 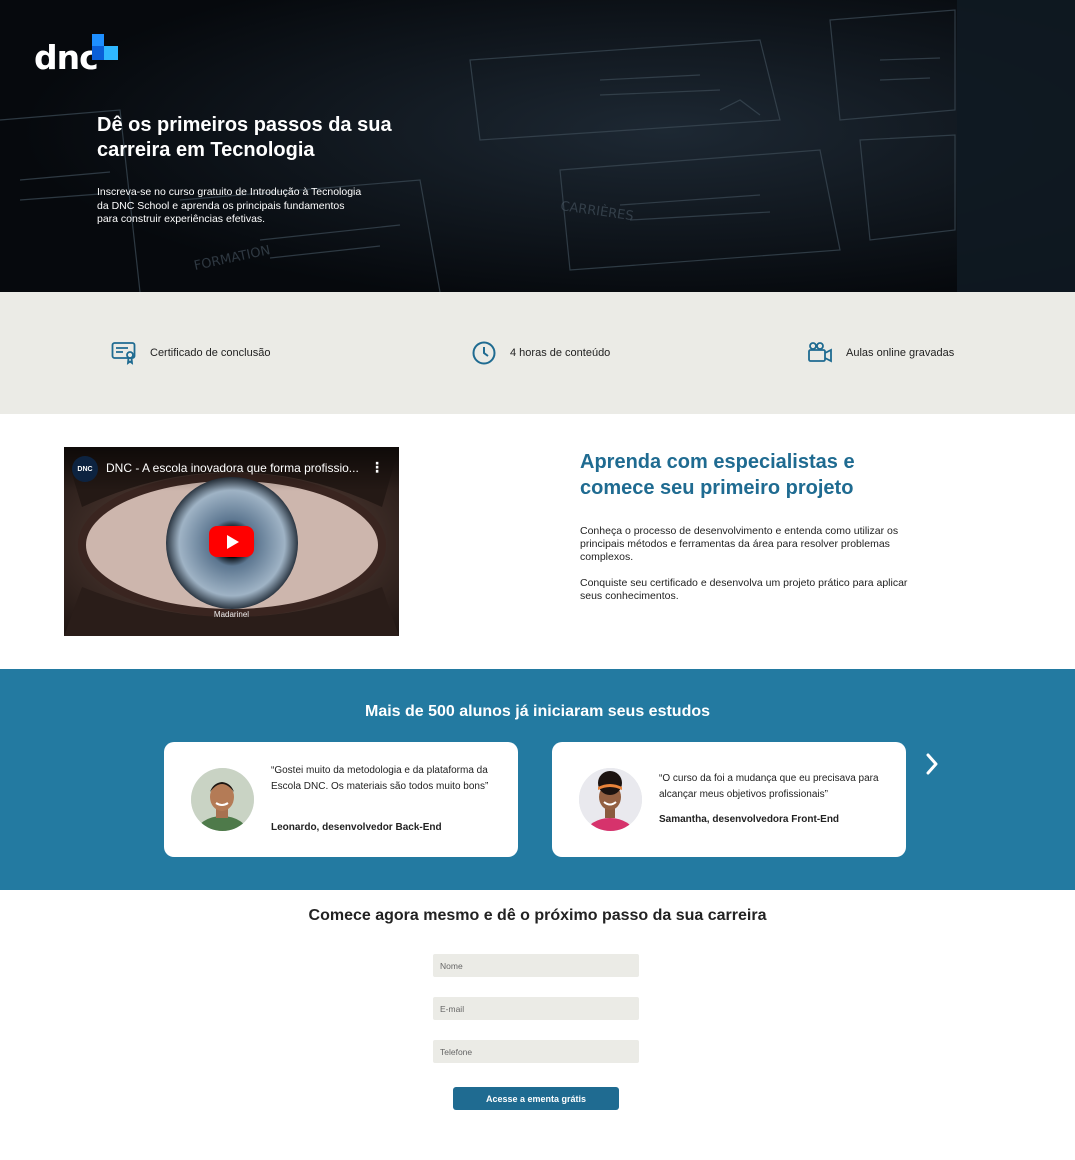 What do you see at coordinates (536, 1098) in the screenshot?
I see `submit-button: Acesse a ementa grátis` at bounding box center [536, 1098].